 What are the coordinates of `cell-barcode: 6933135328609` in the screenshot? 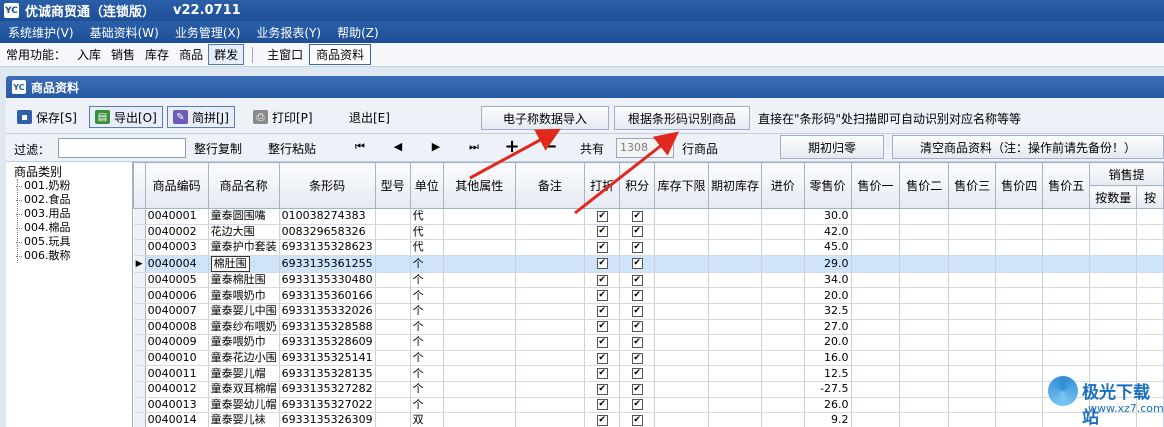 It's located at (327, 342).